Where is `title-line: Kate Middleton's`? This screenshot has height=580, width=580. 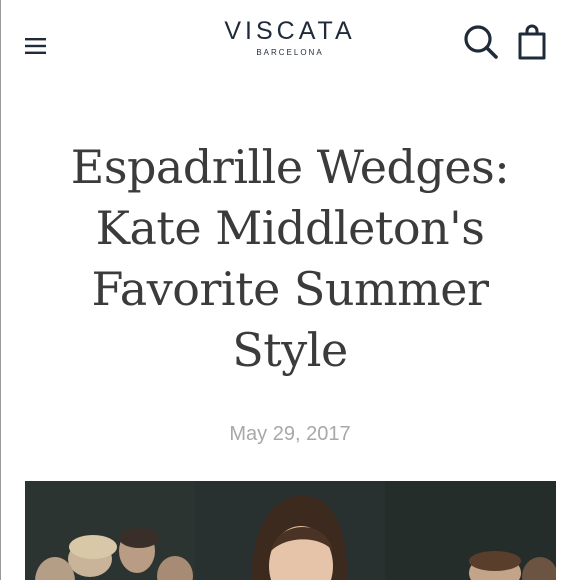
title-line: Kate Middleton's is located at coordinates (290, 228).